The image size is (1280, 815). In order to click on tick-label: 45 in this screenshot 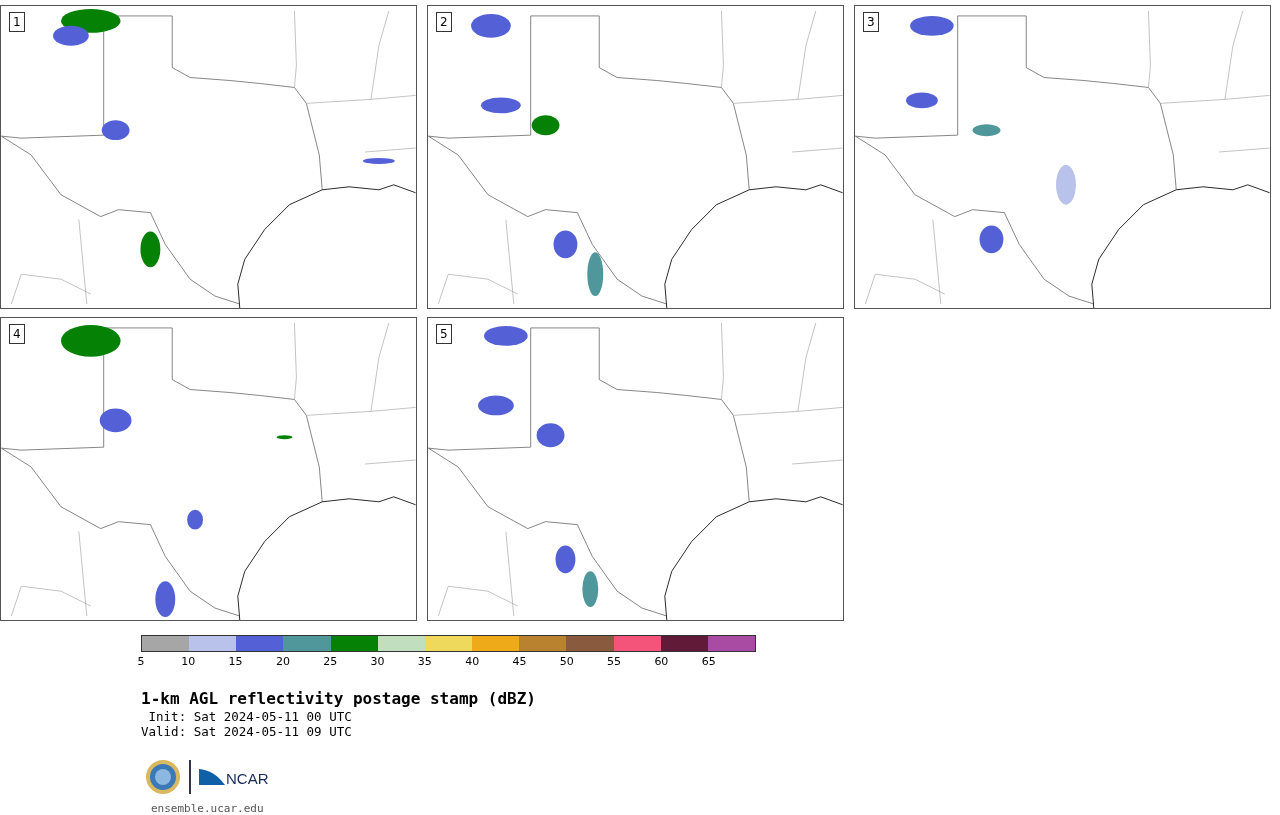, I will do `click(519, 661)`.